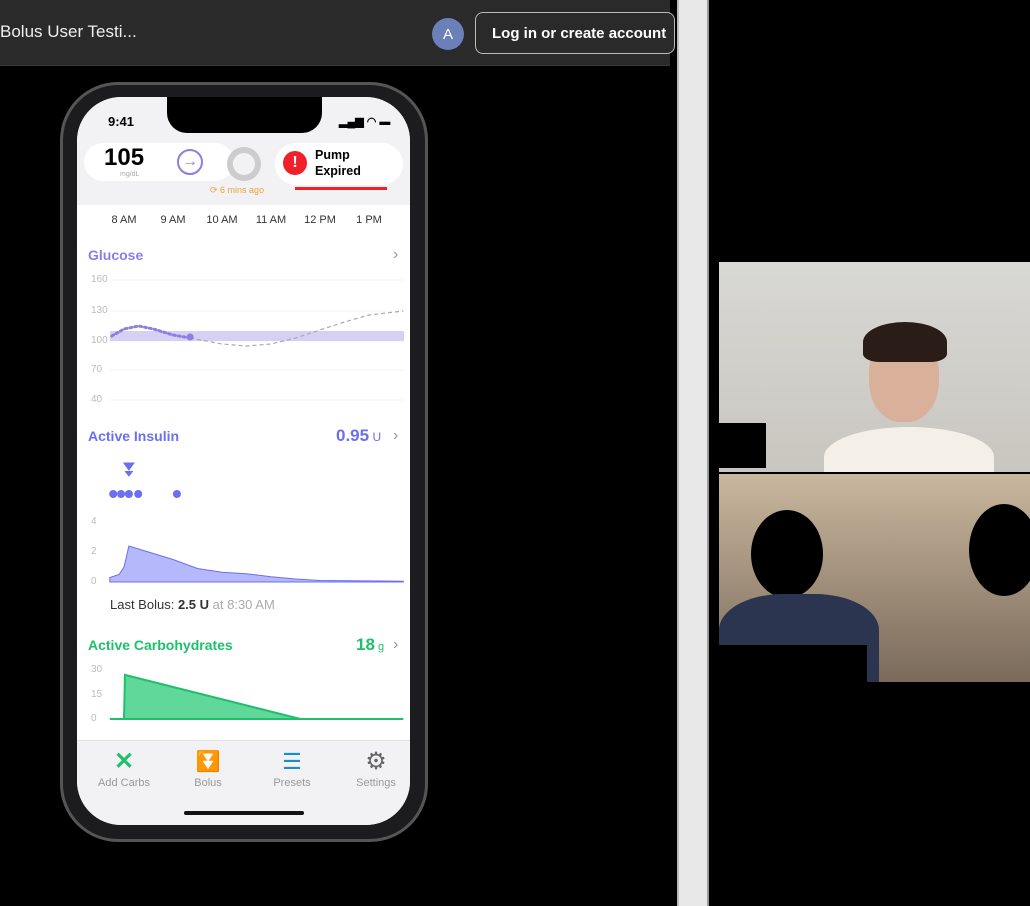 This screenshot has height=906, width=1030. I want to click on current-glucose-point, so click(190, 337).